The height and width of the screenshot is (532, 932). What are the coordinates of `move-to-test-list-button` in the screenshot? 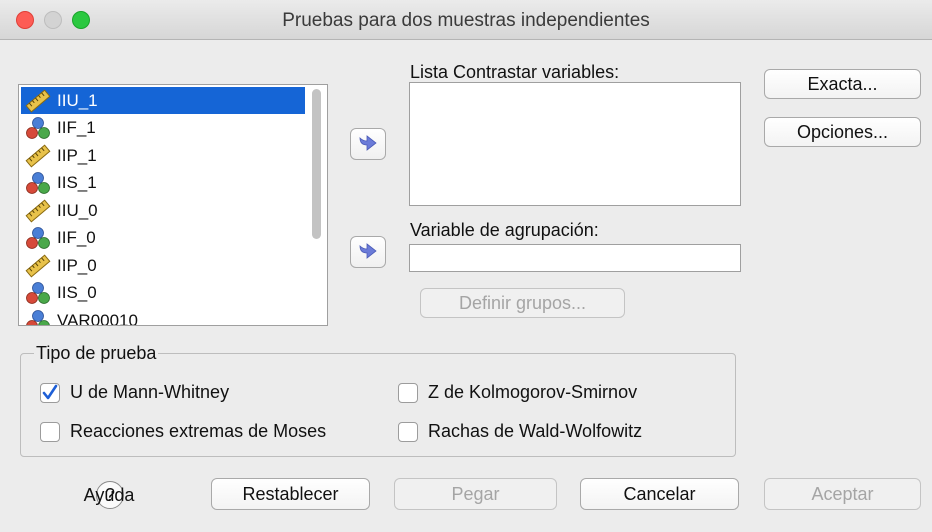 It's located at (368, 144).